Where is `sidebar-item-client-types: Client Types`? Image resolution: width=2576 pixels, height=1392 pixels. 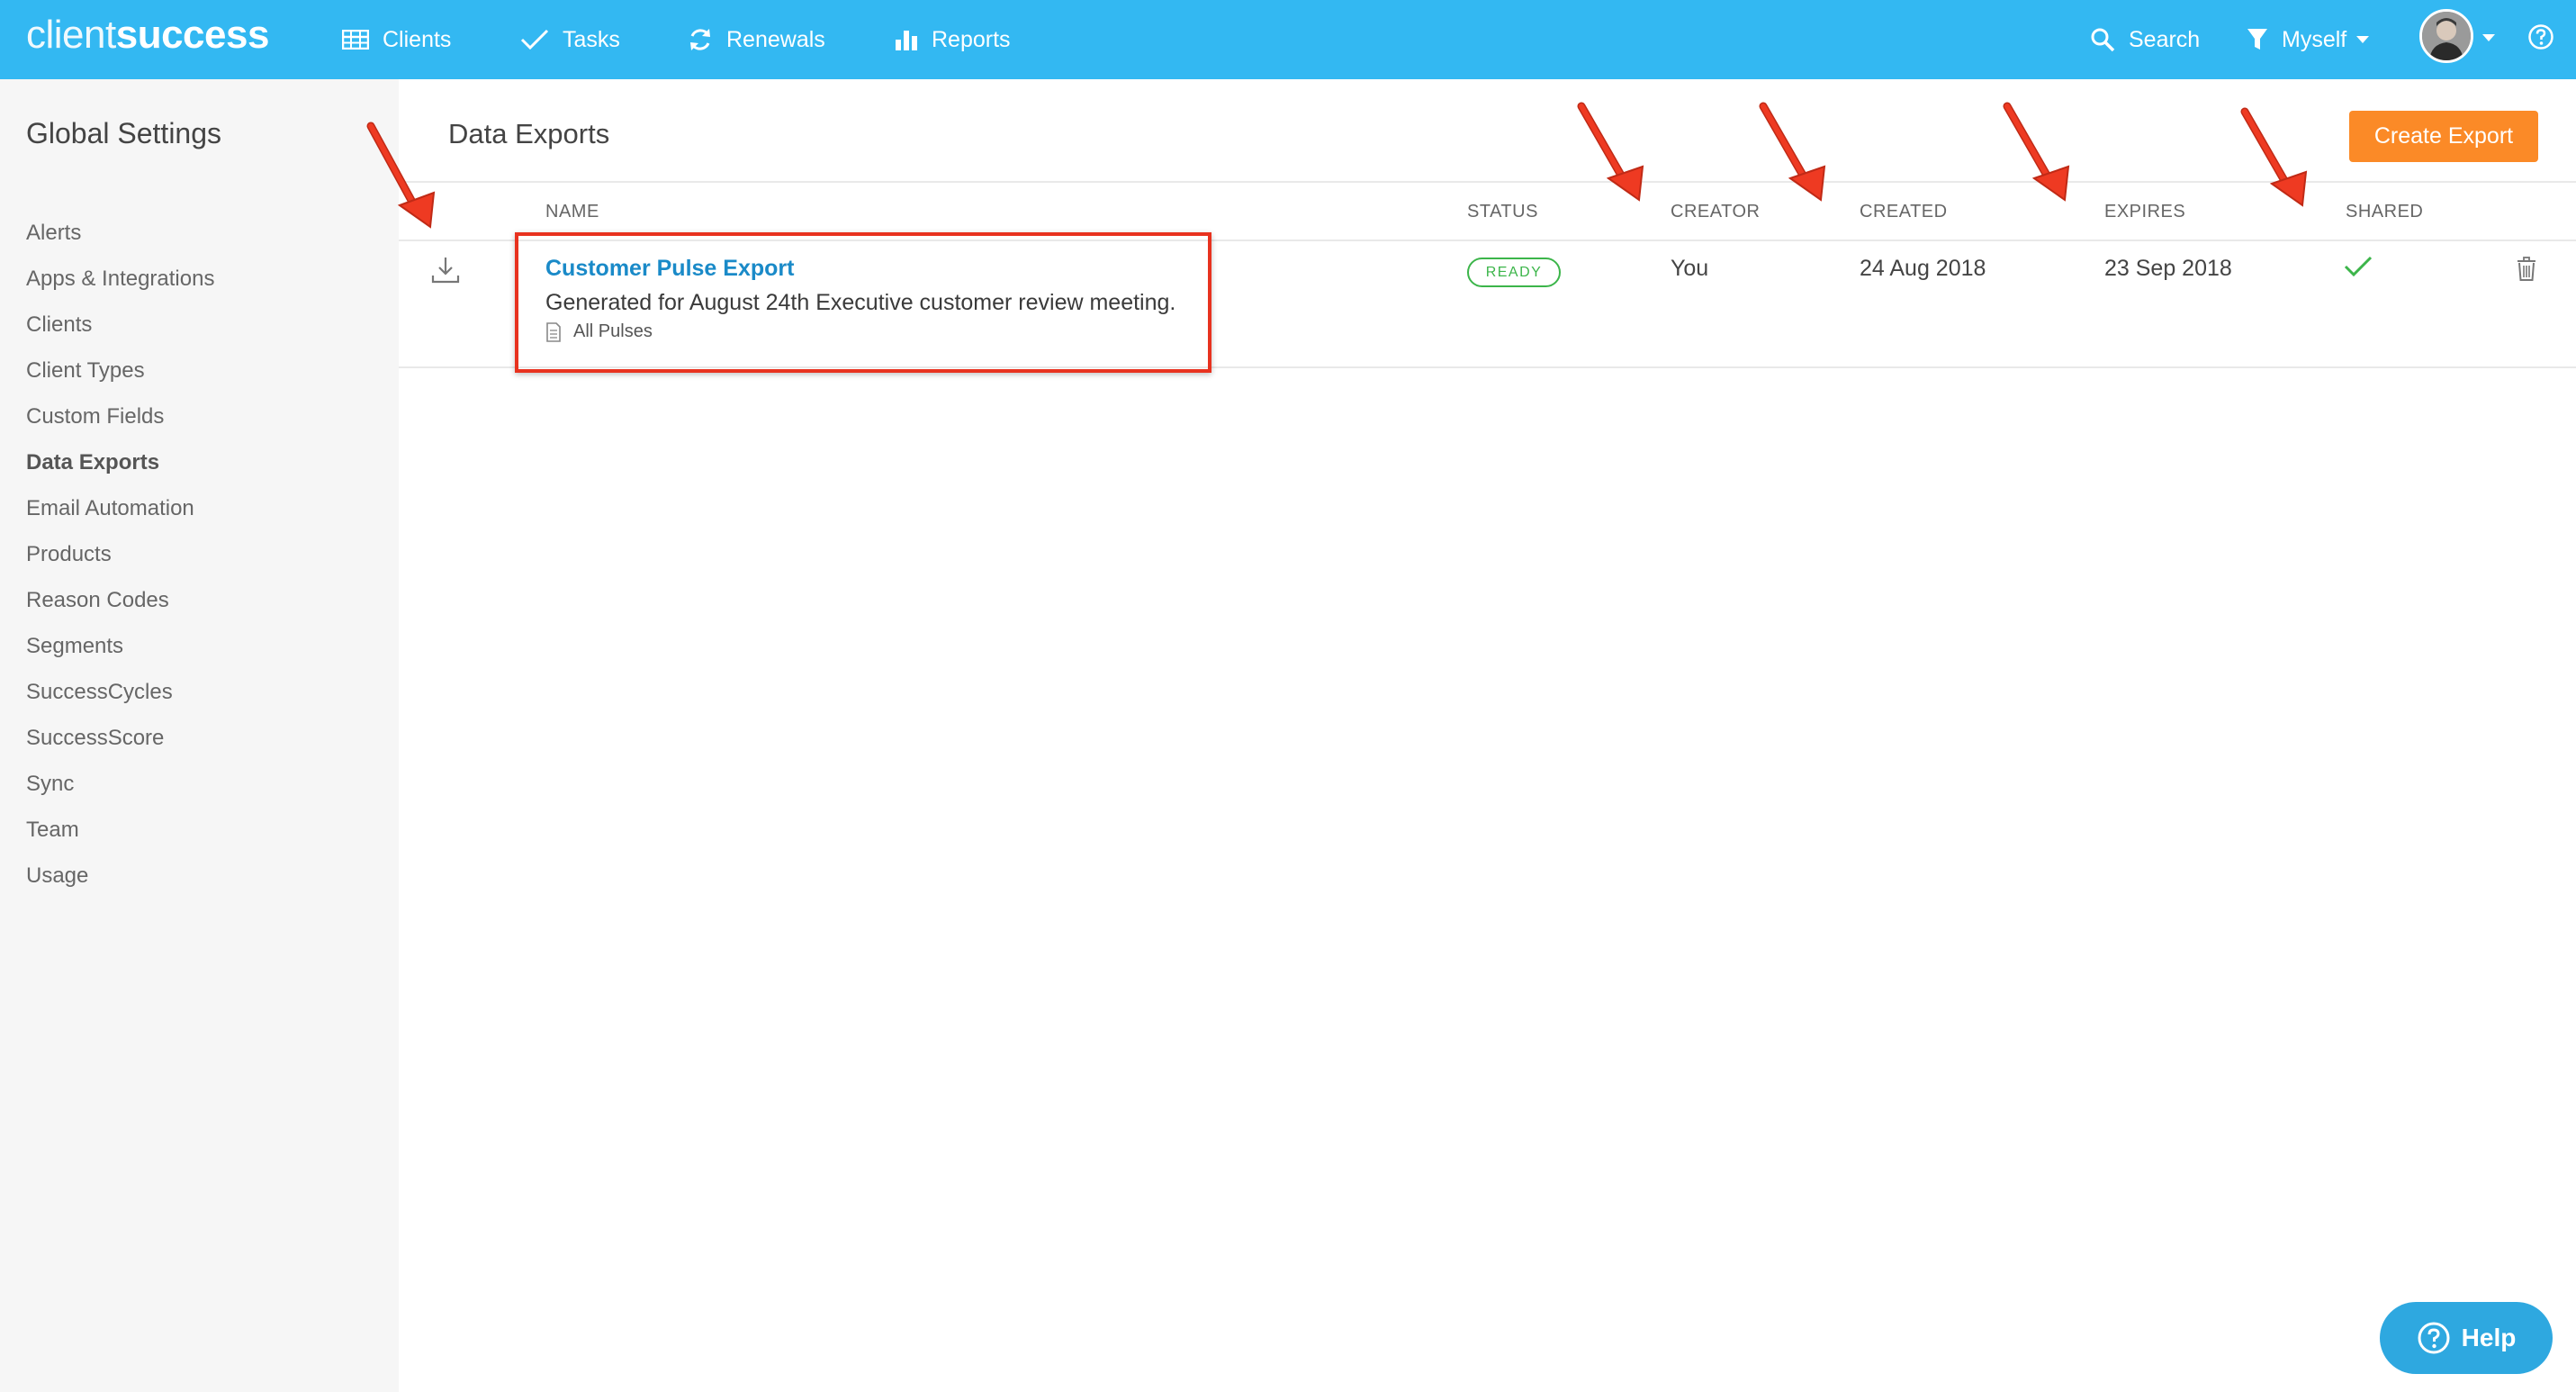
sidebar-item-client-types: Client Types is located at coordinates (85, 371).